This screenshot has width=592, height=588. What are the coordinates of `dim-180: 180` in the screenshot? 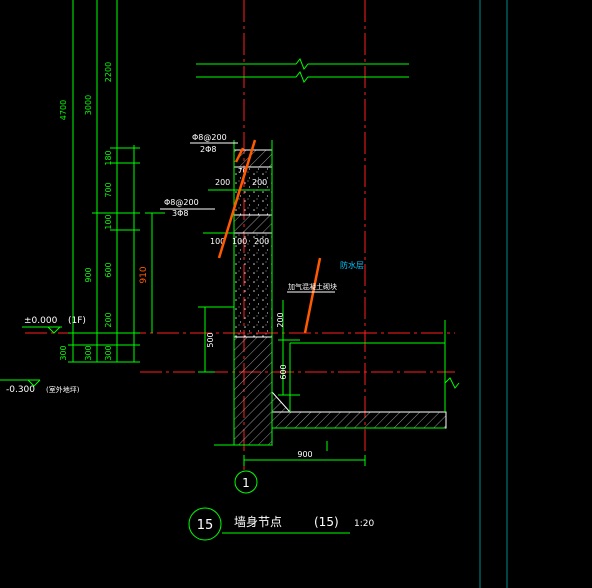 It's located at (108, 157).